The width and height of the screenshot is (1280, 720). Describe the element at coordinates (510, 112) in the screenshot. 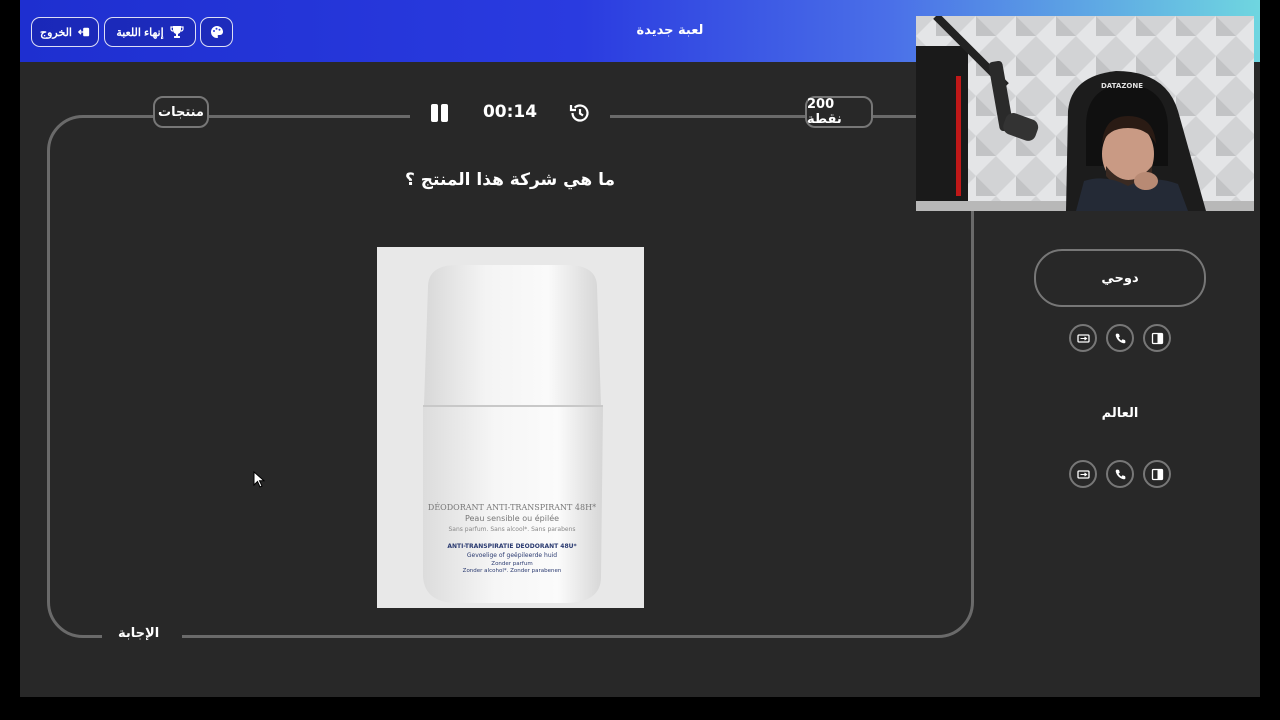

I see `timer: 00:14` at that location.